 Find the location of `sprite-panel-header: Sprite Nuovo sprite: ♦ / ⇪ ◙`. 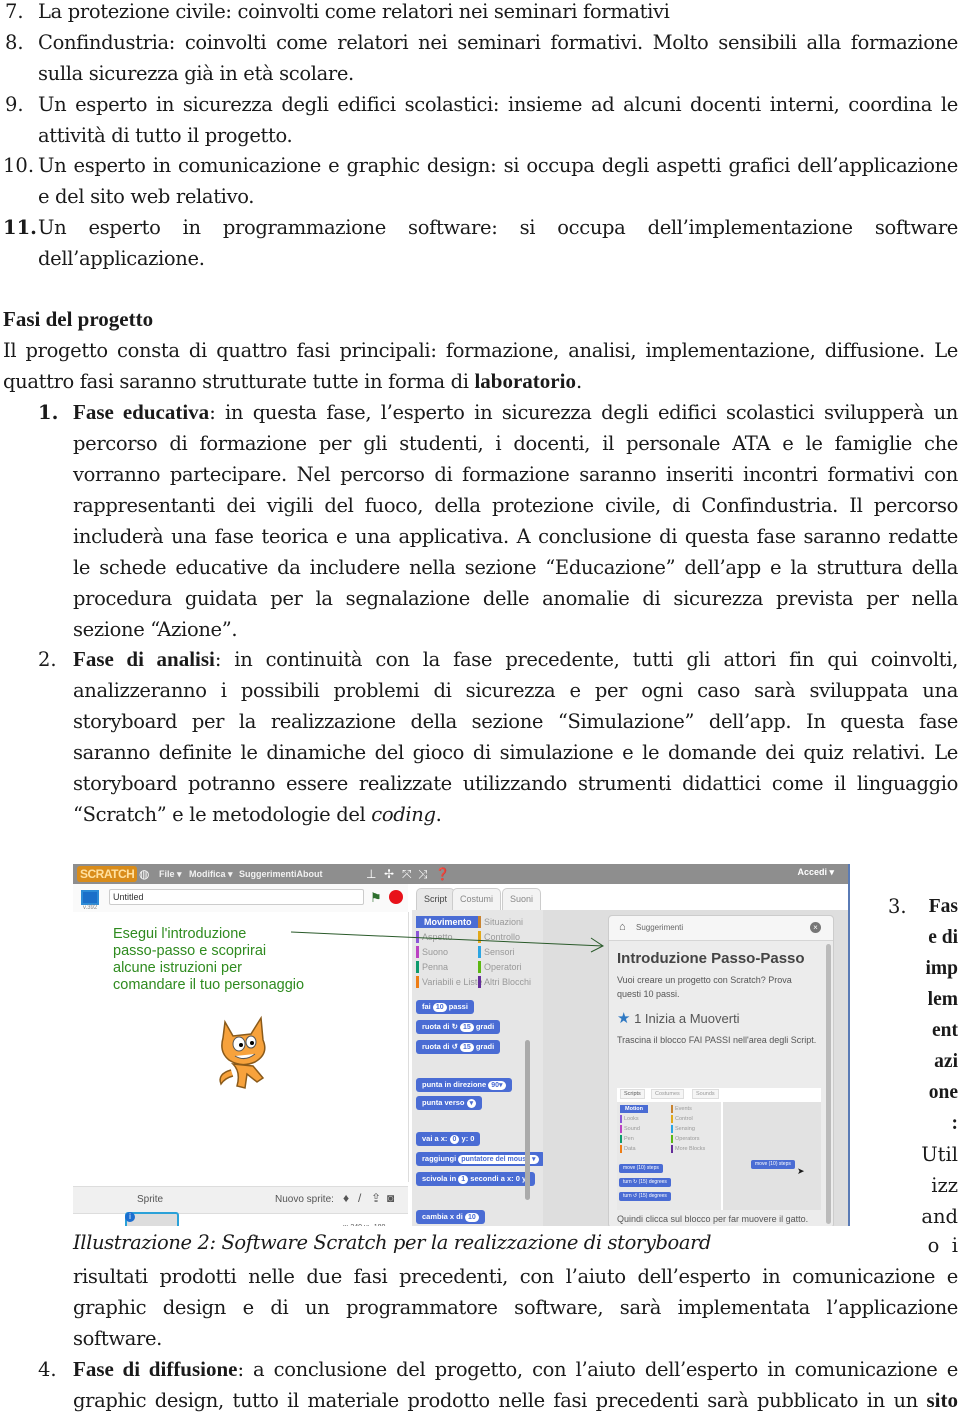

sprite-panel-header: Sprite Nuovo sprite: ♦ / ⇪ ◙ is located at coordinates (240, 1200).